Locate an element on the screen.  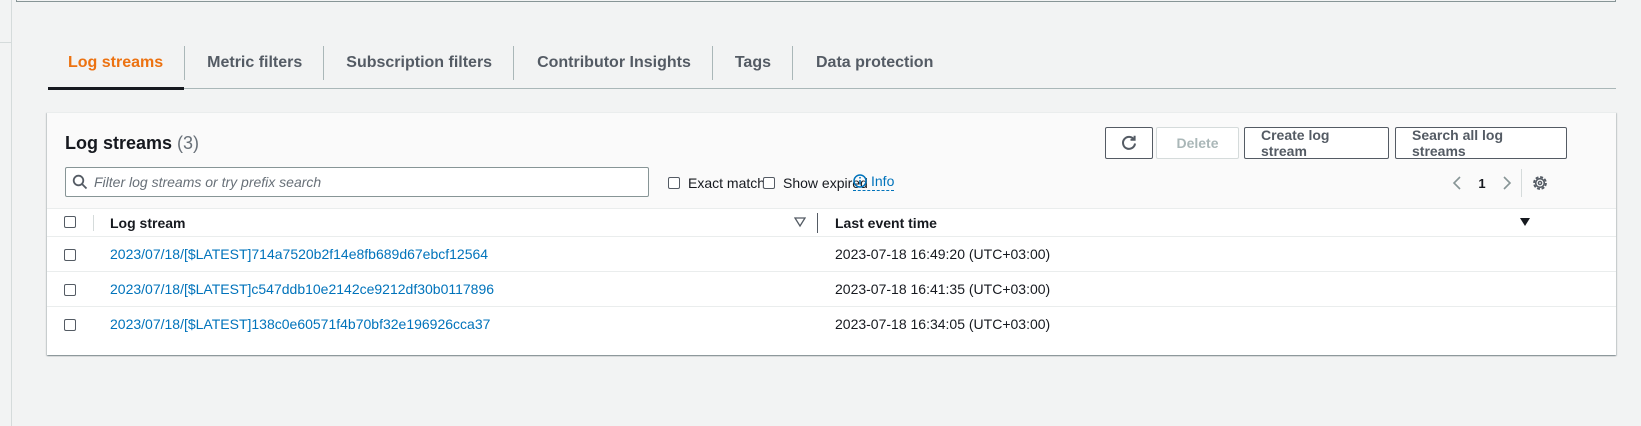
last-event-time: 2023-07-18 16:41:35 (UTC+03:00) is located at coordinates (943, 289).